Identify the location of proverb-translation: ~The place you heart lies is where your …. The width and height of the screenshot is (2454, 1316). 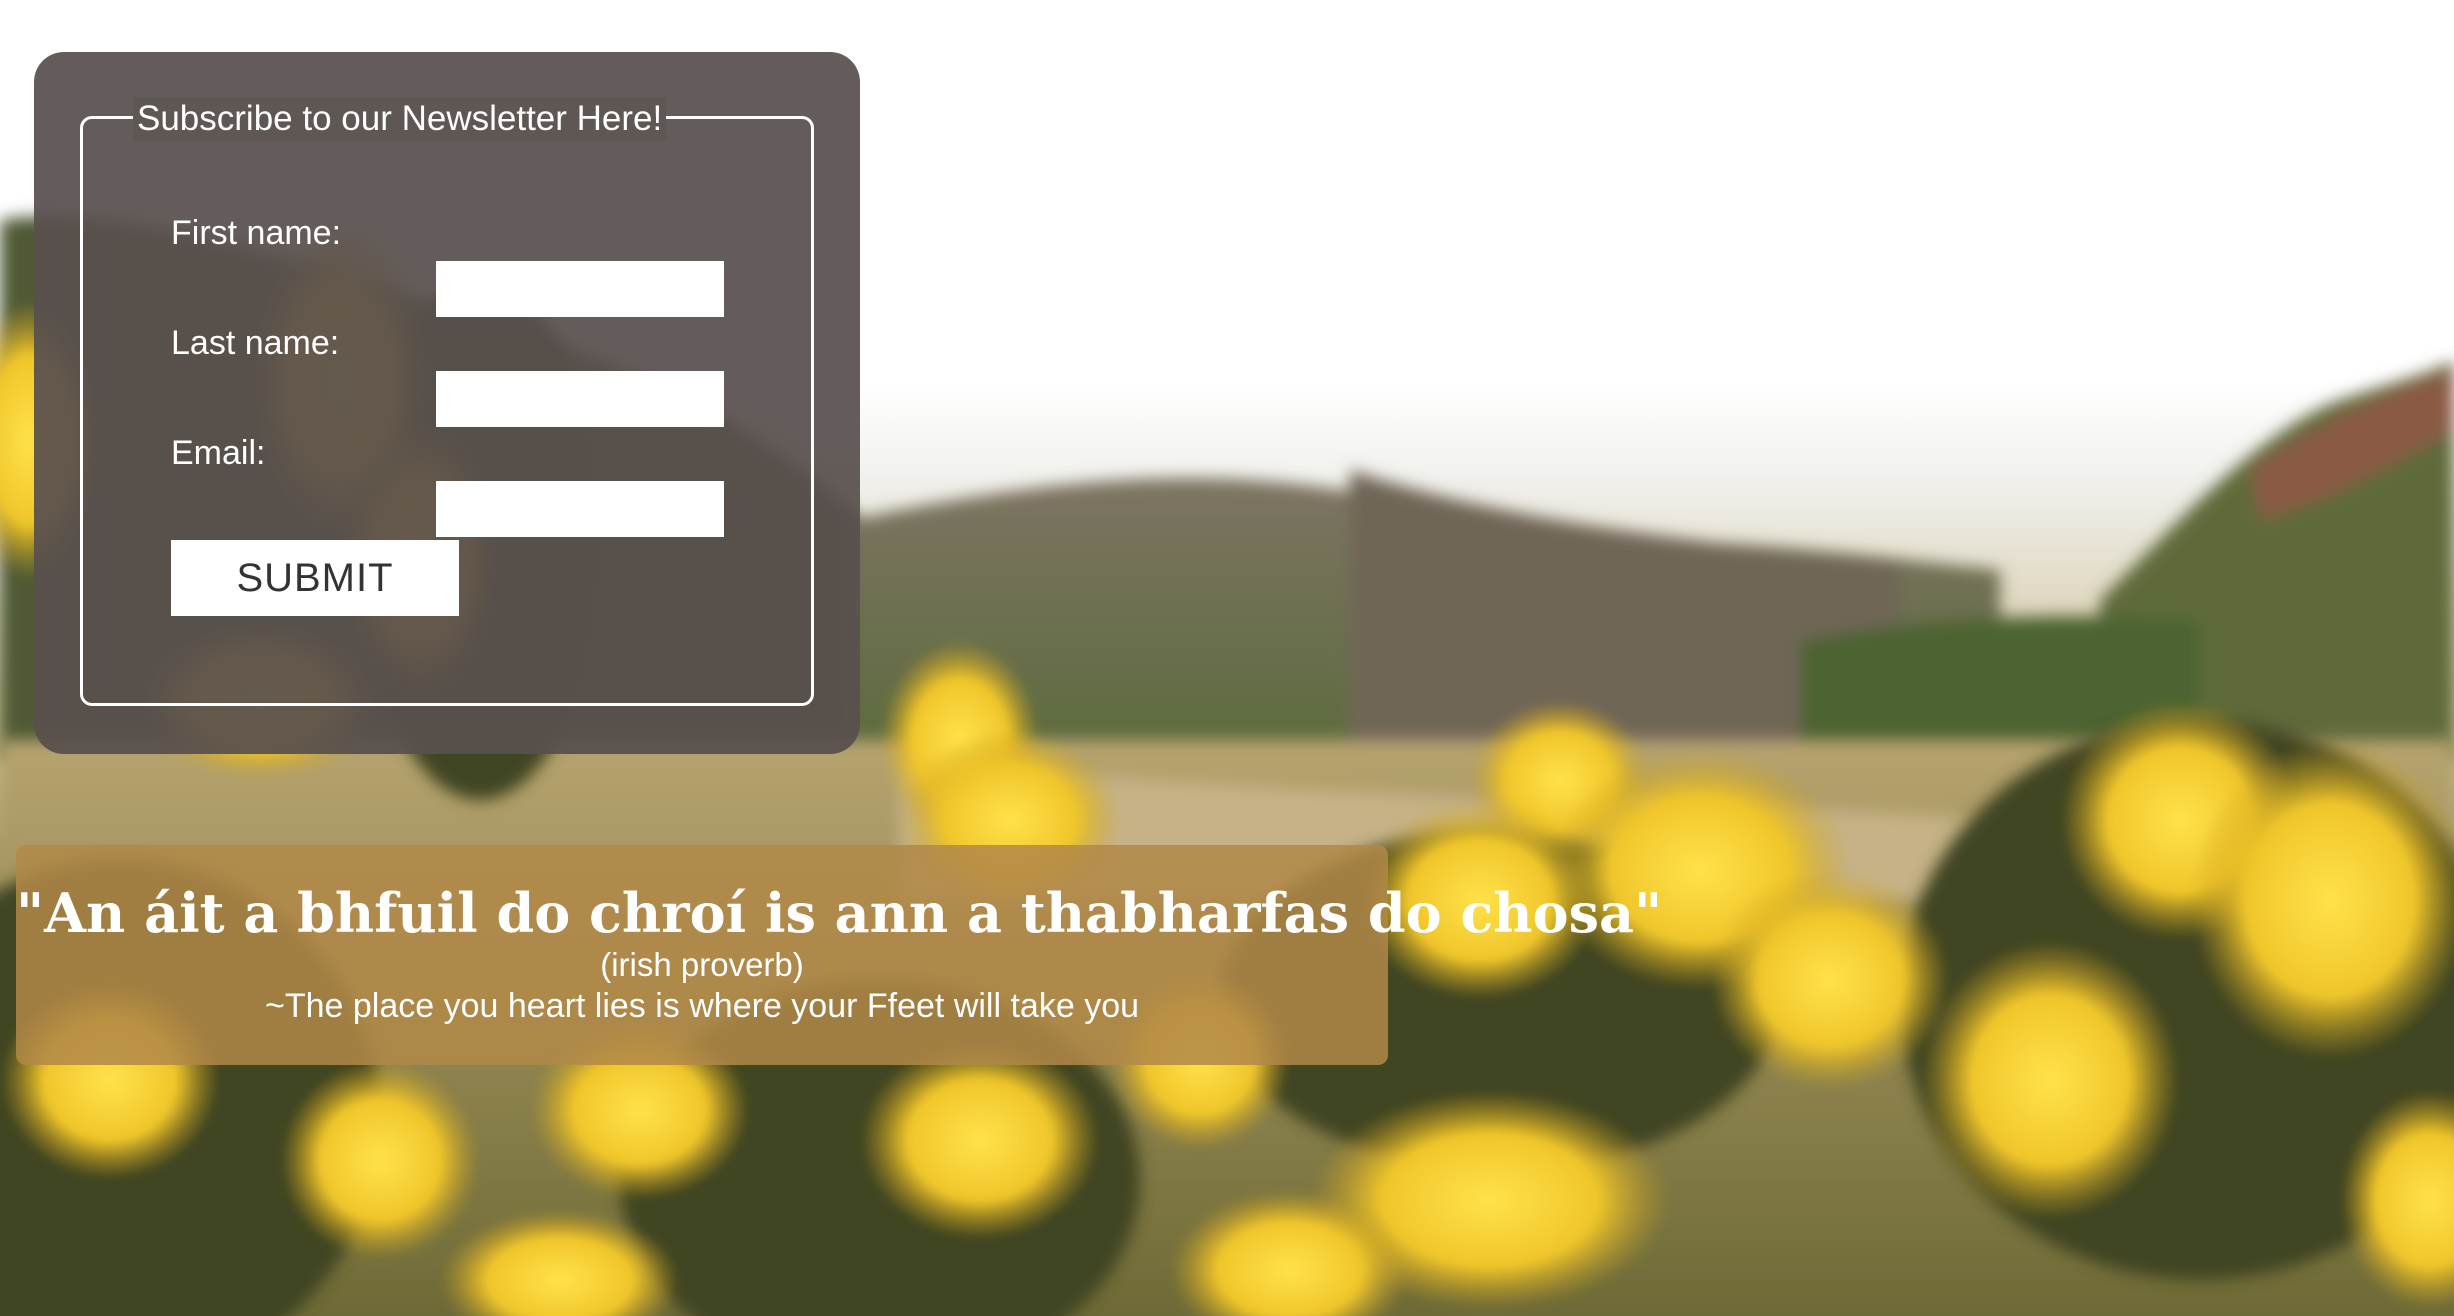
(702, 1006).